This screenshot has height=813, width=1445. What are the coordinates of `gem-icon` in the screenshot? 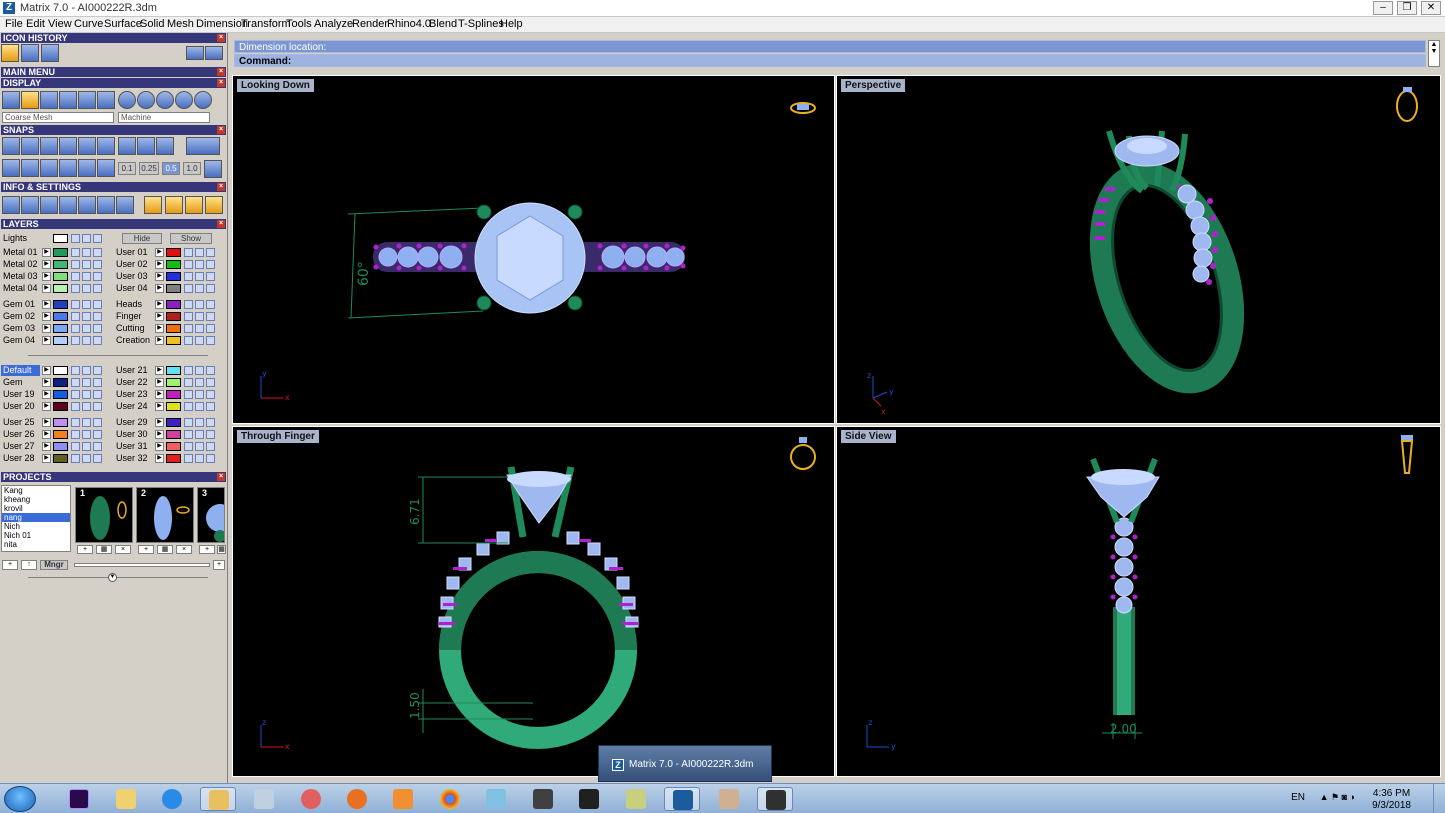 It's located at (125, 205).